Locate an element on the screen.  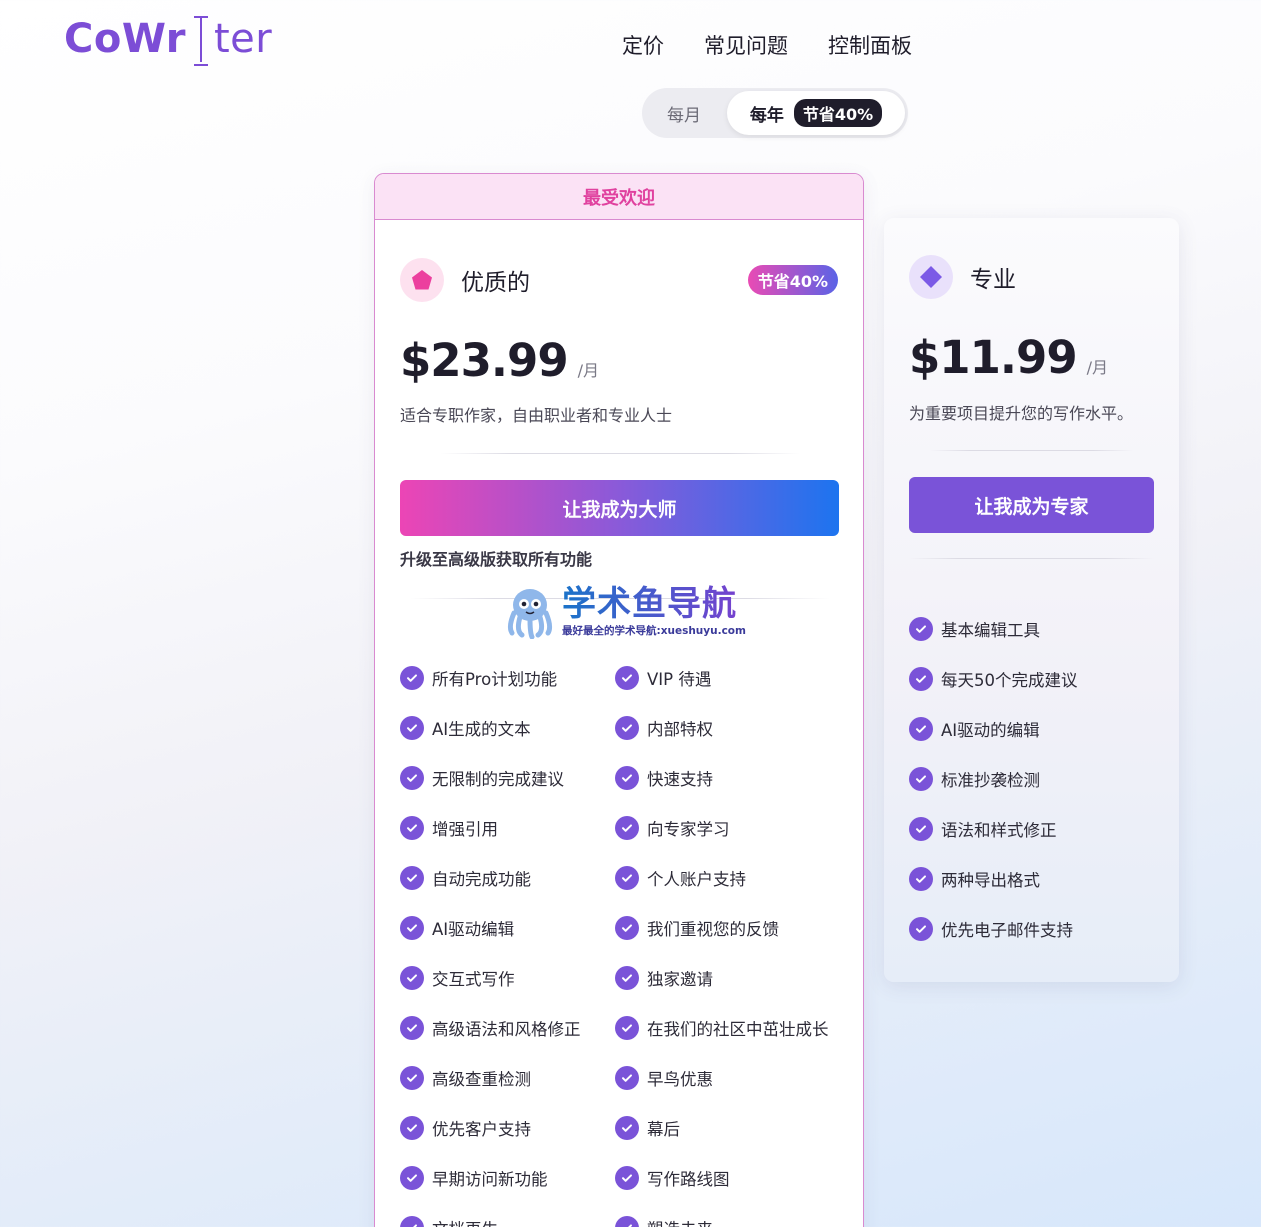
feature-item: 在我们的社区中茁壮成长 is located at coordinates (730, 1028).